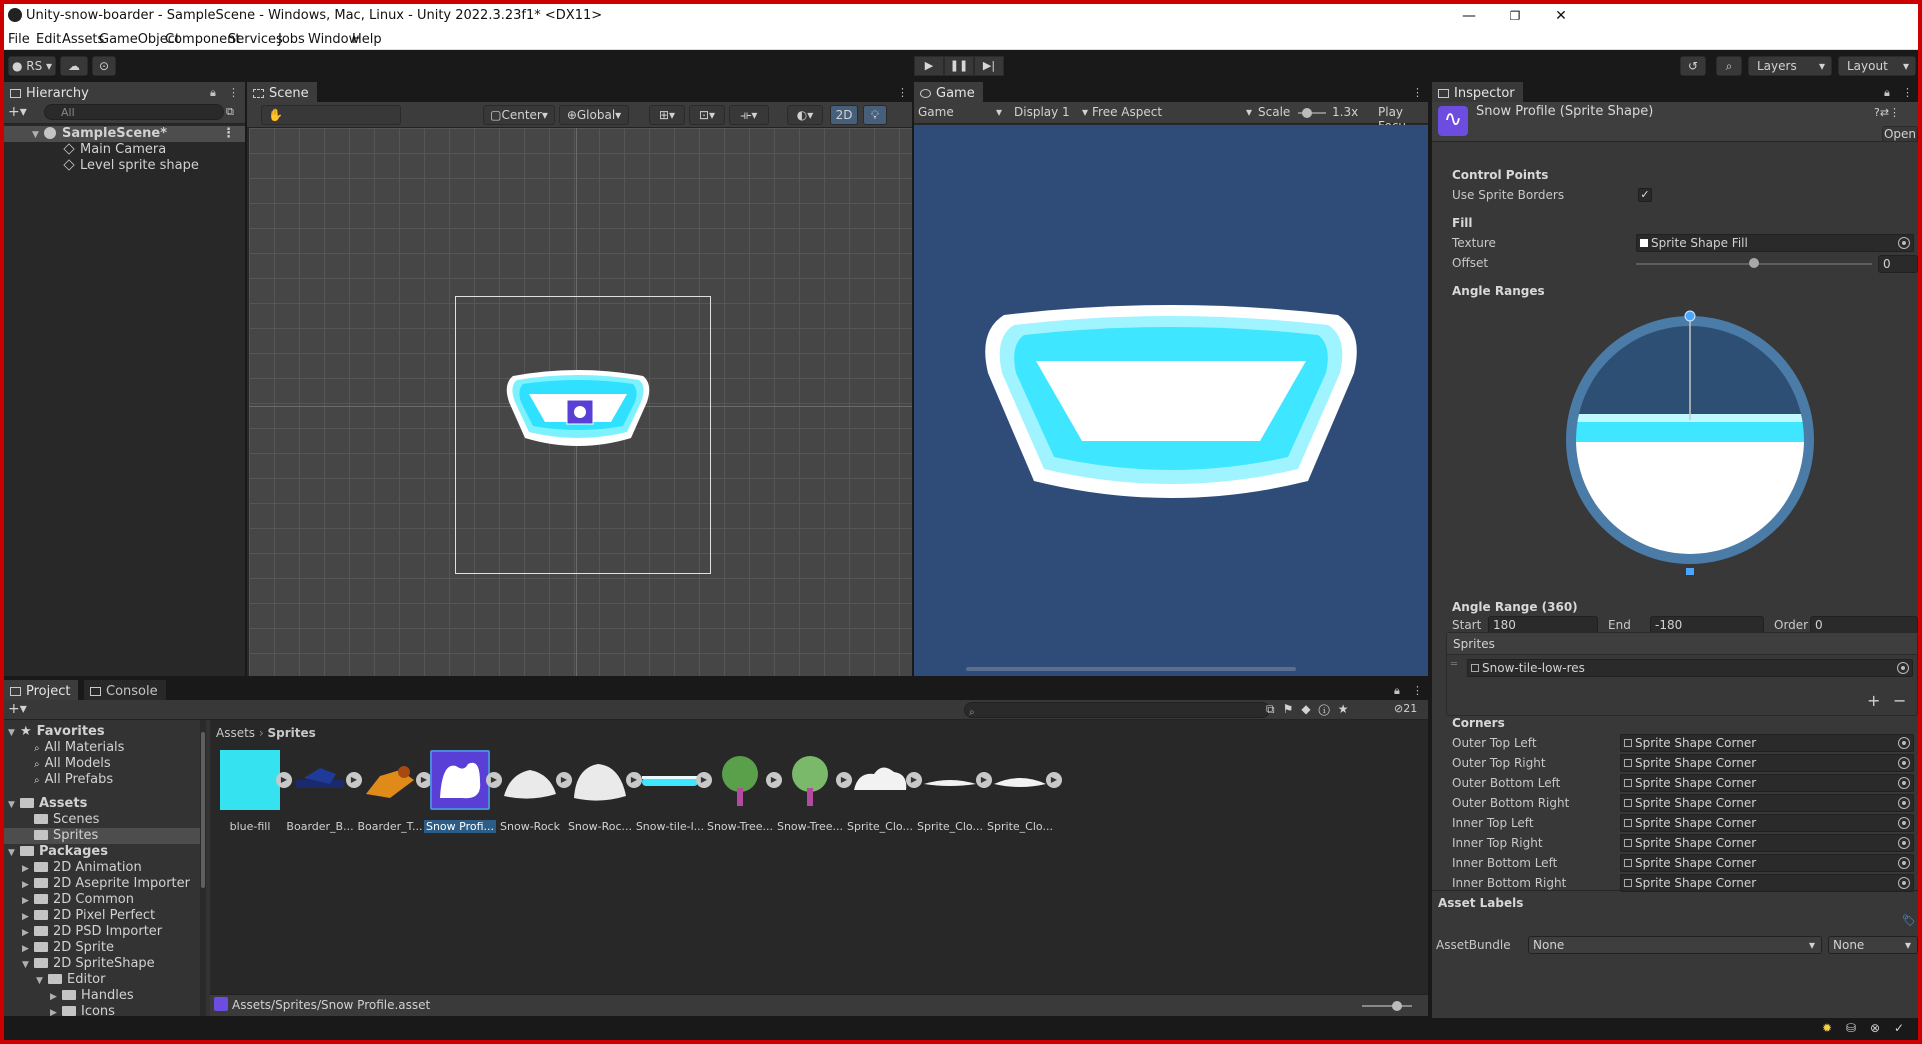 The width and height of the screenshot is (1922, 1044). I want to click on menu-services: Services, so click(255, 39).